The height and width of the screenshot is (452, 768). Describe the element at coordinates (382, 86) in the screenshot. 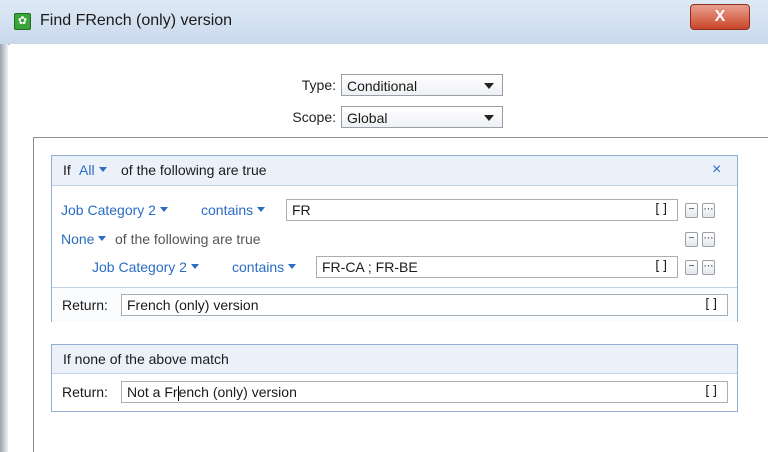

I see `type-select-value: Conditional` at that location.